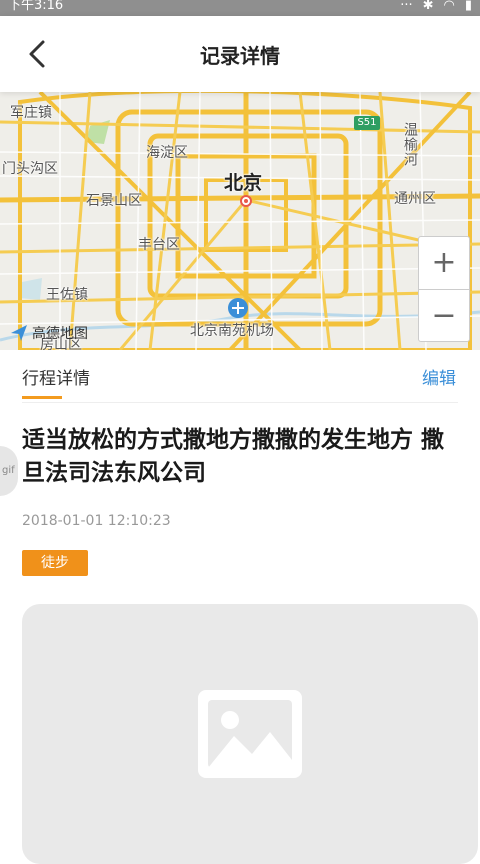 Image resolution: width=480 pixels, height=864 pixels. What do you see at coordinates (406, 6) in the screenshot?
I see `dots-icon: ···` at bounding box center [406, 6].